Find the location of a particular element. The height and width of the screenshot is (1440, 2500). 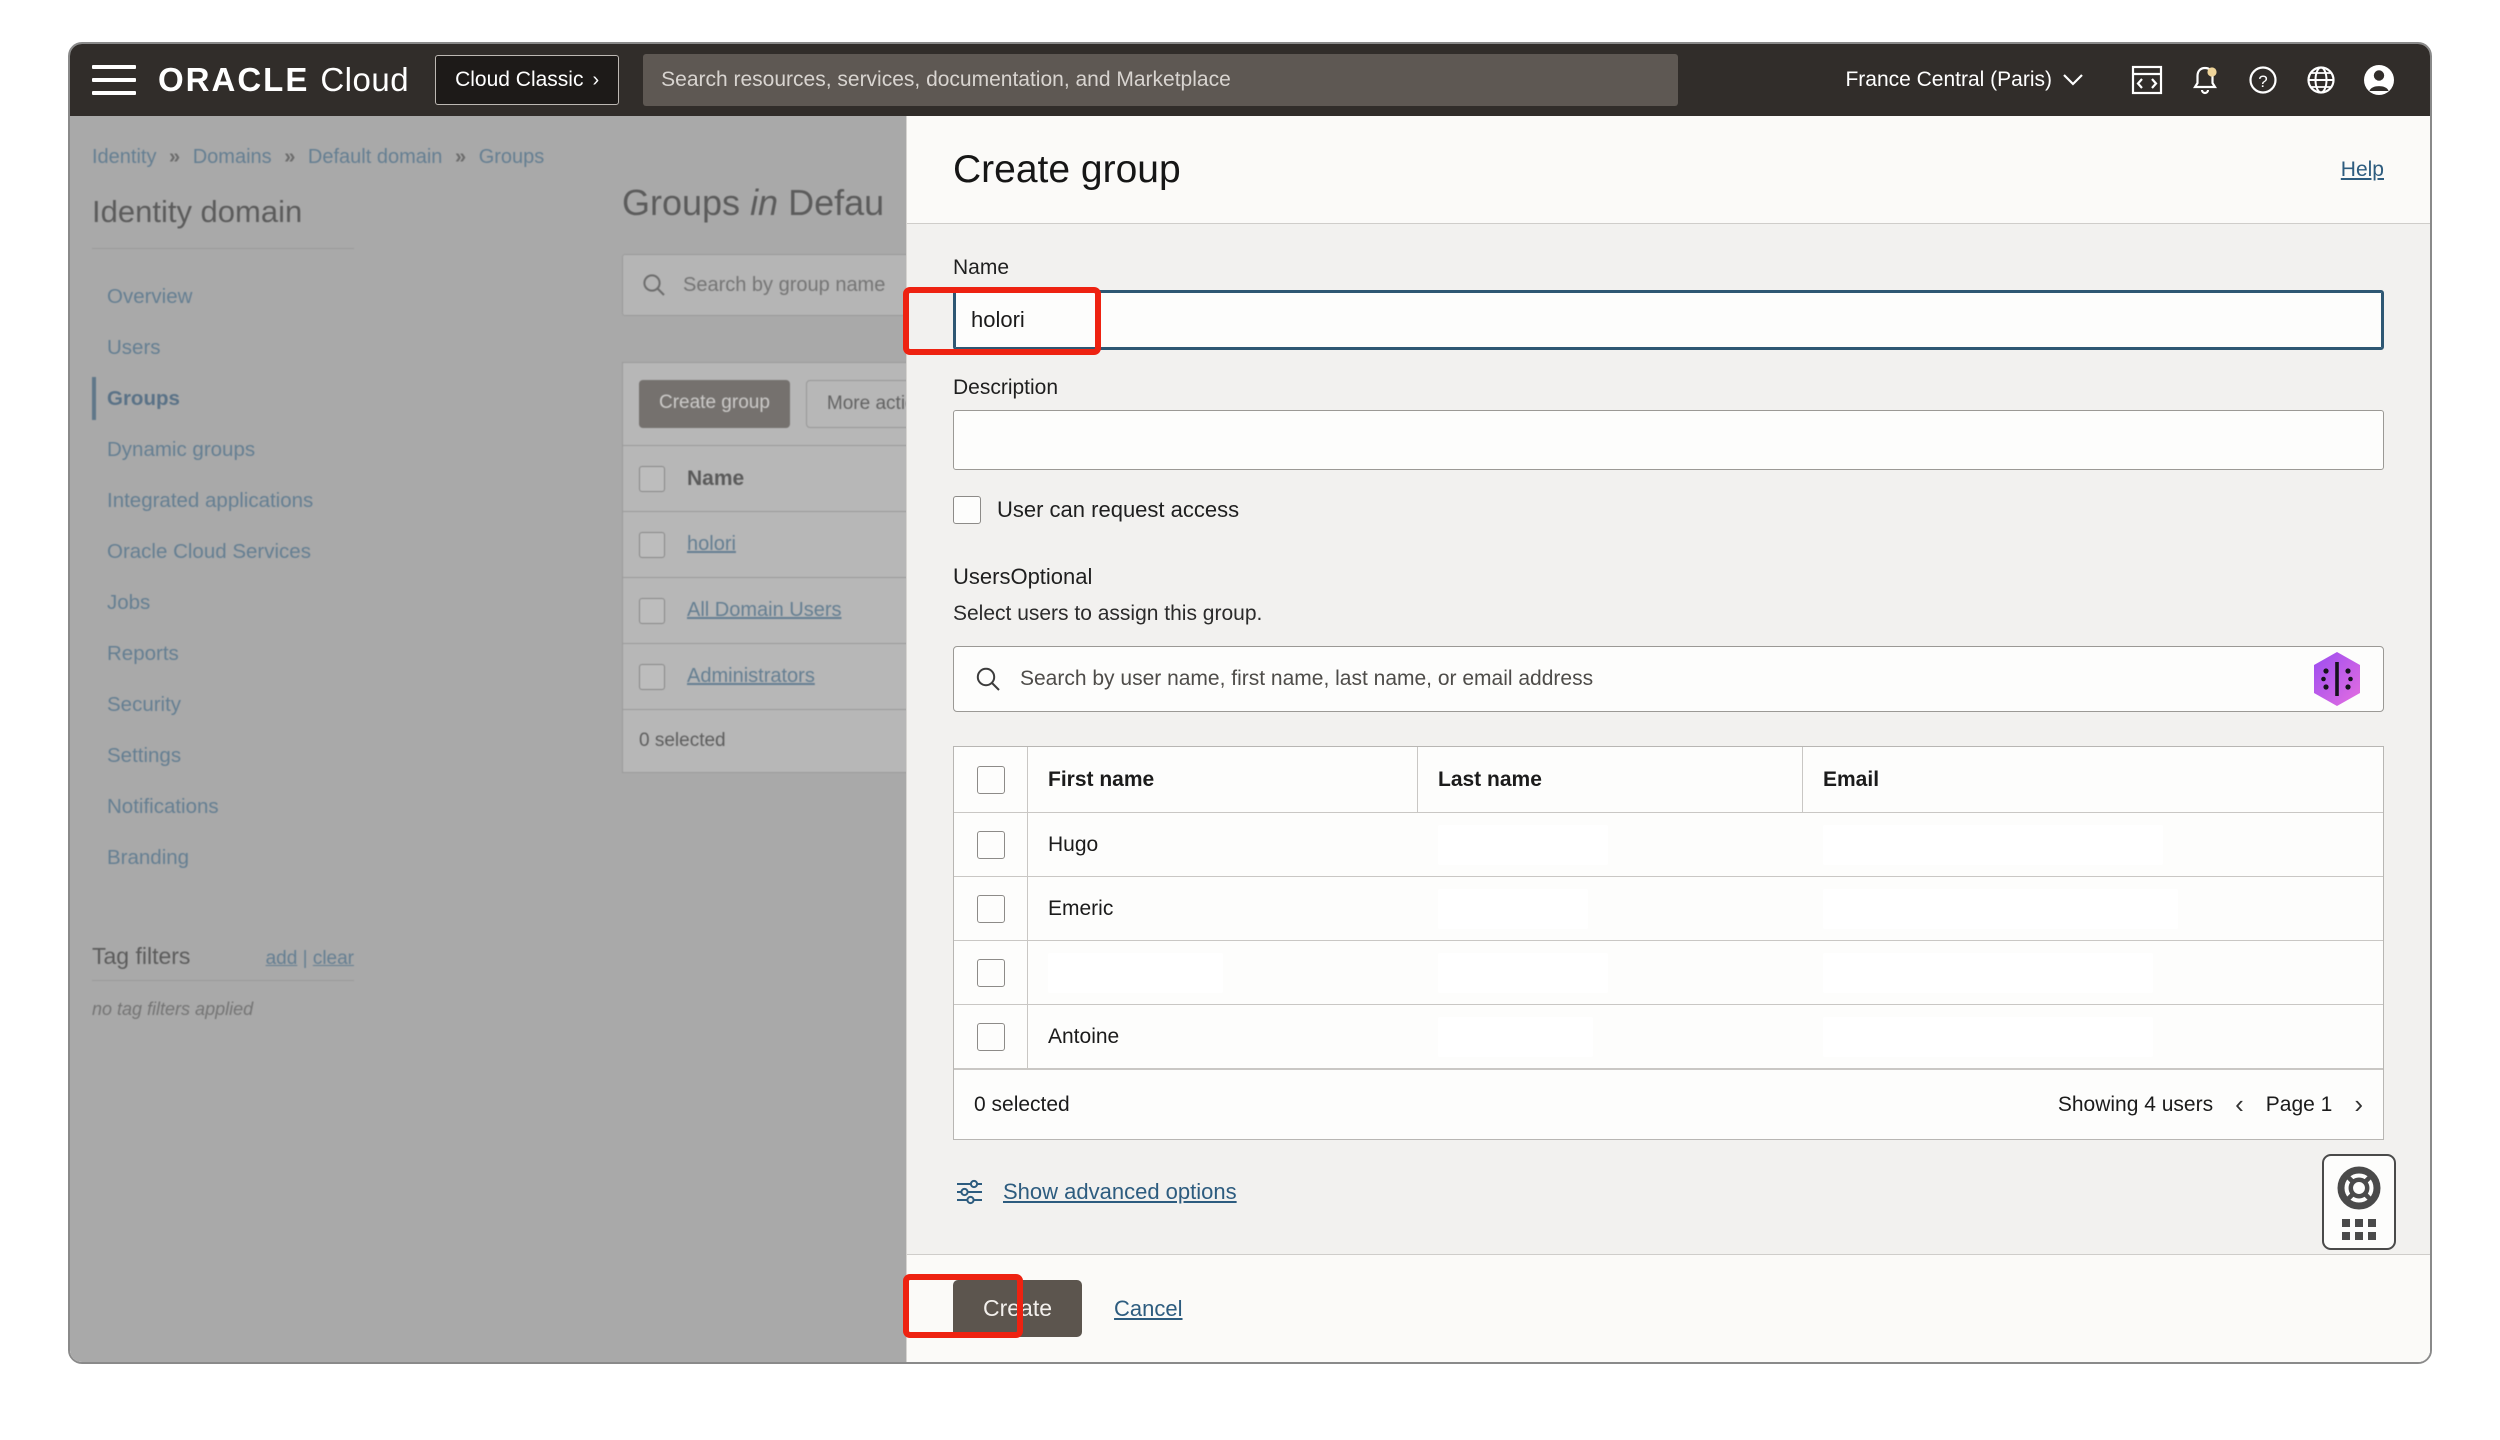

sidebar-item-overview: Overview is located at coordinates (223, 296).